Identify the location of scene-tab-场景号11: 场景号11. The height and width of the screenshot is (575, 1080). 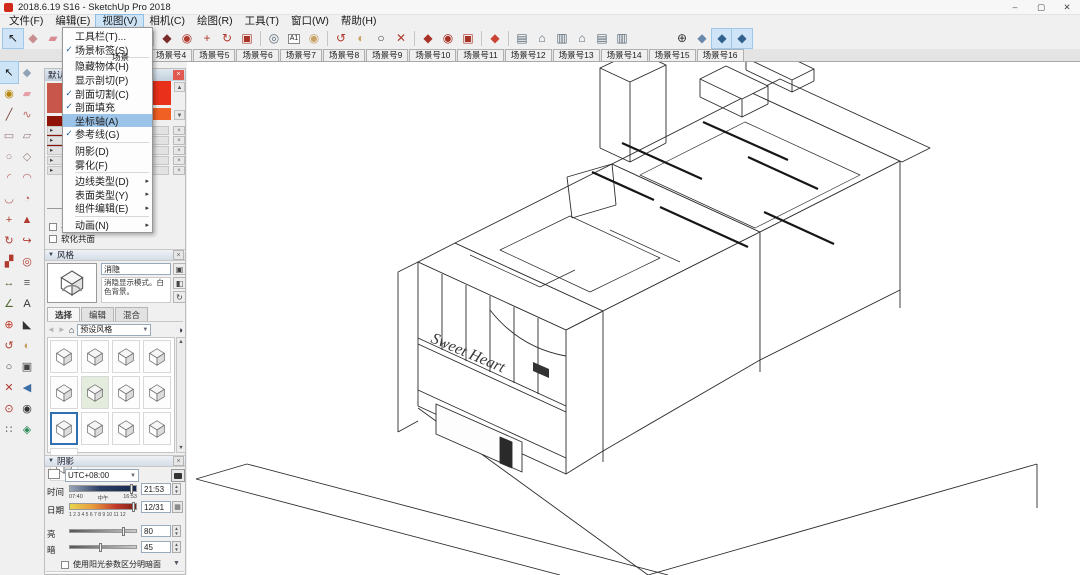
(480, 55).